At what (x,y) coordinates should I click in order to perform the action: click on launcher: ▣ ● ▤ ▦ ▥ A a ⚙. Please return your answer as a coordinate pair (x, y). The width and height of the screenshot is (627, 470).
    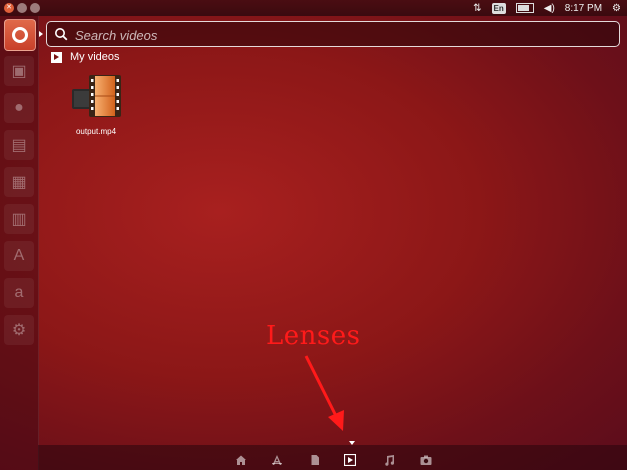
    Looking at the image, I should click on (19, 243).